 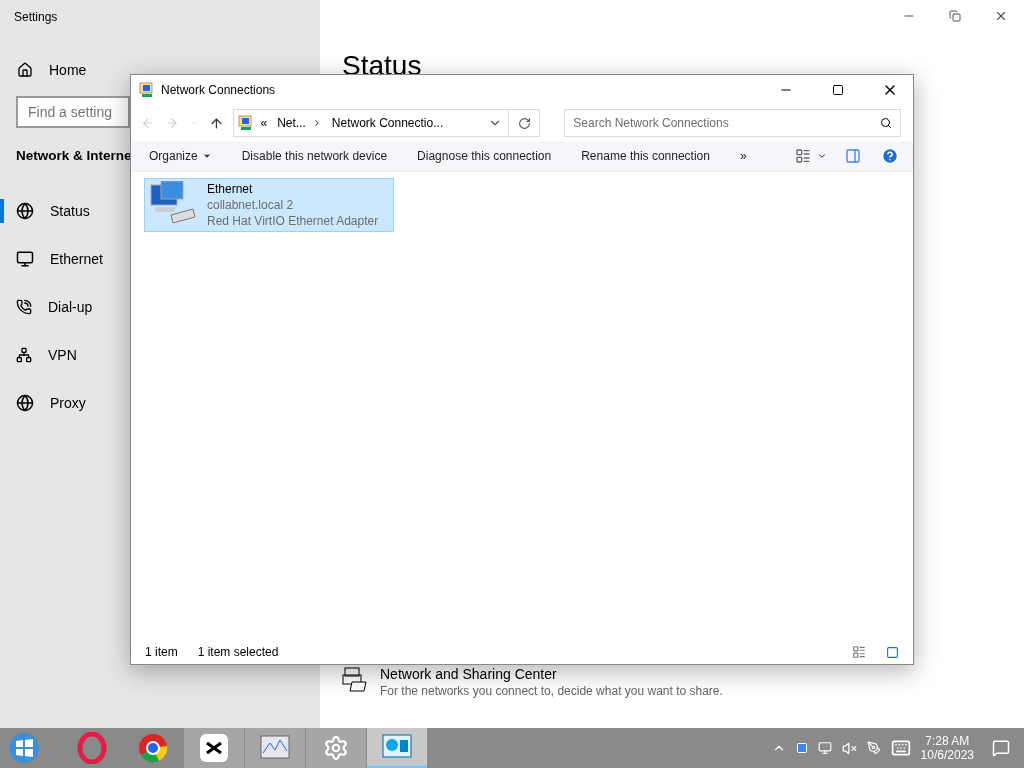 What do you see at coordinates (180, 156) in the screenshot?
I see `command-button: Organize` at bounding box center [180, 156].